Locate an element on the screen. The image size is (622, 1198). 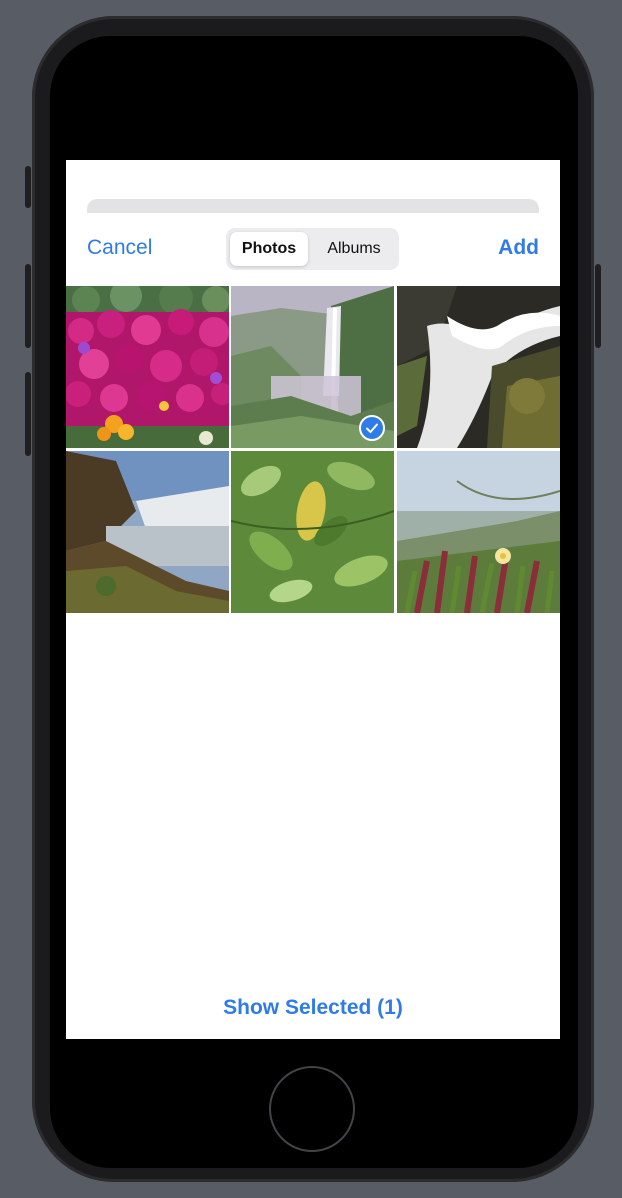
add-button: Add is located at coordinates (518, 248).